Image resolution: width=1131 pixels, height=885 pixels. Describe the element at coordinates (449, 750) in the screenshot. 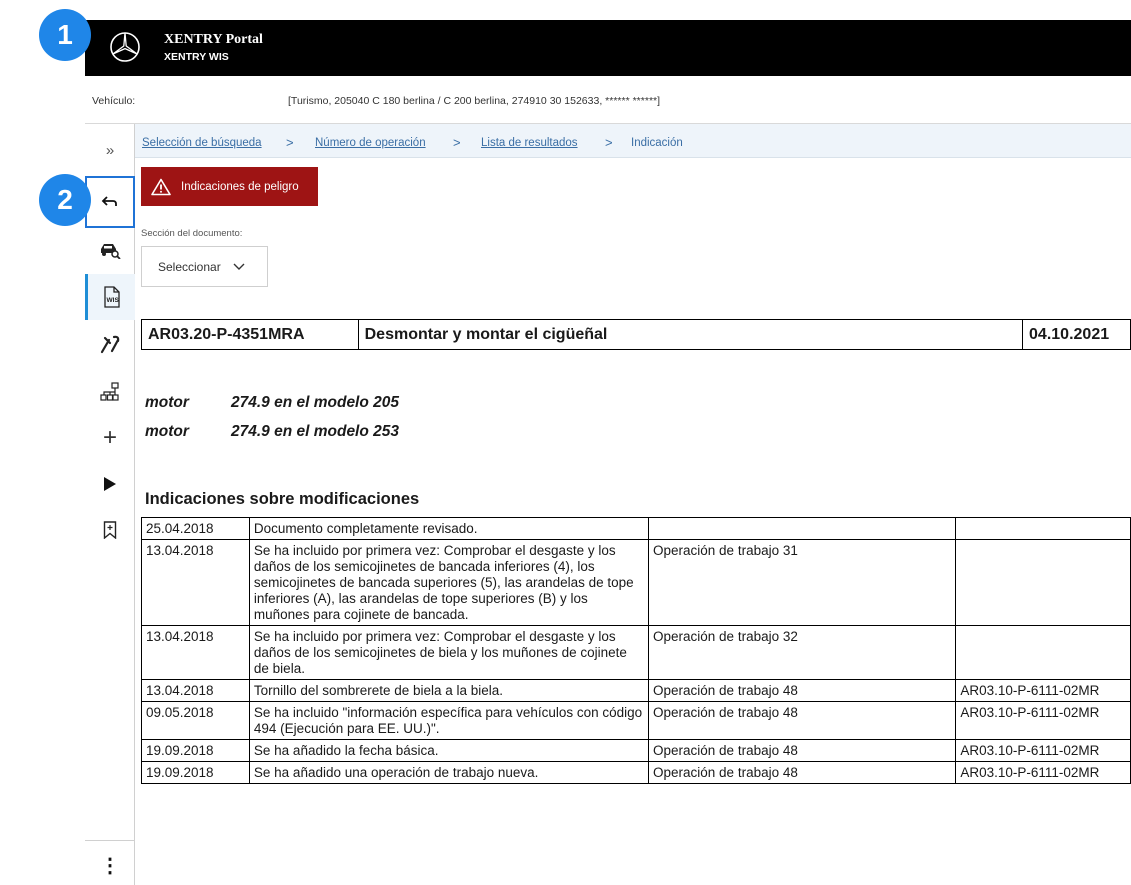

I see `mod-text: Se ha añadido la fecha básica.` at that location.